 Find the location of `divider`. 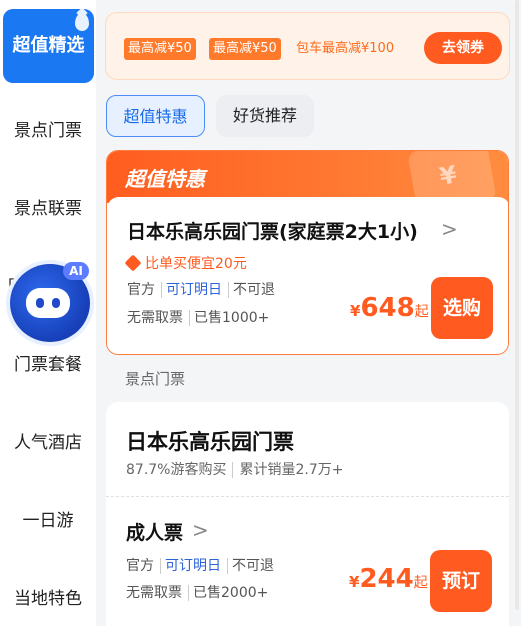

divider is located at coordinates (307, 496).